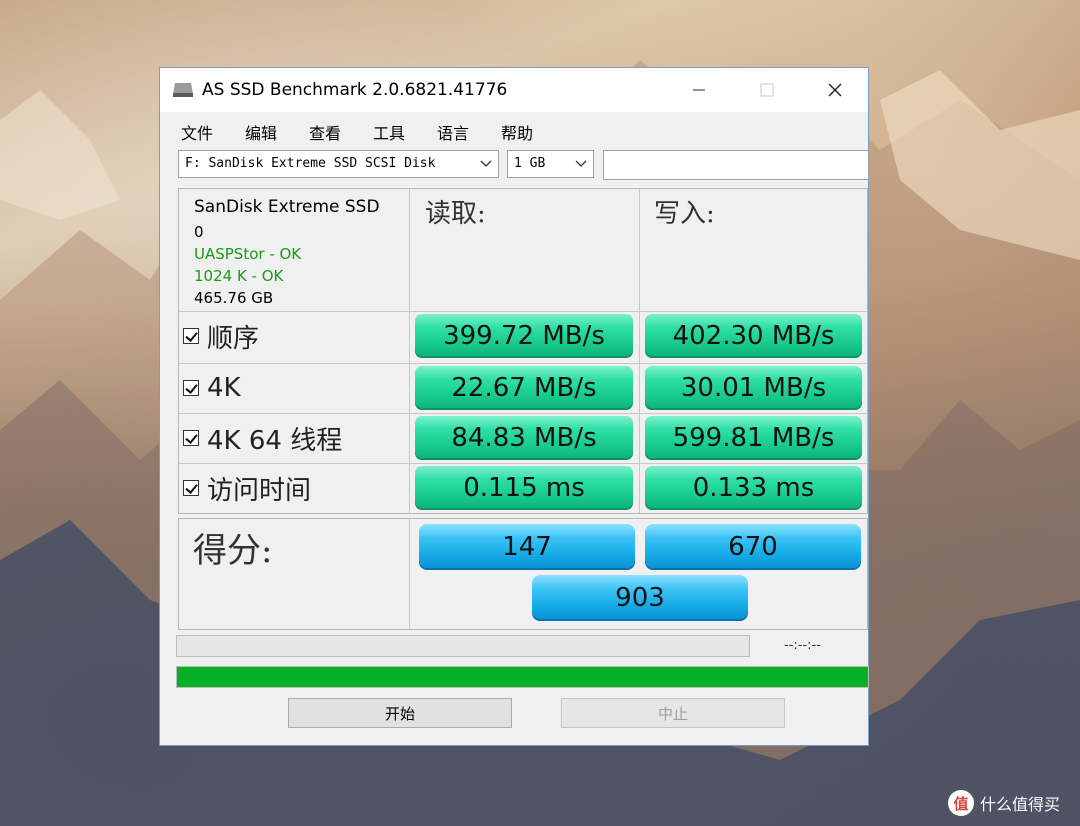 Image resolution: width=1080 pixels, height=826 pixels. I want to click on seq-write-result: 402.30 MB/s, so click(753, 336).